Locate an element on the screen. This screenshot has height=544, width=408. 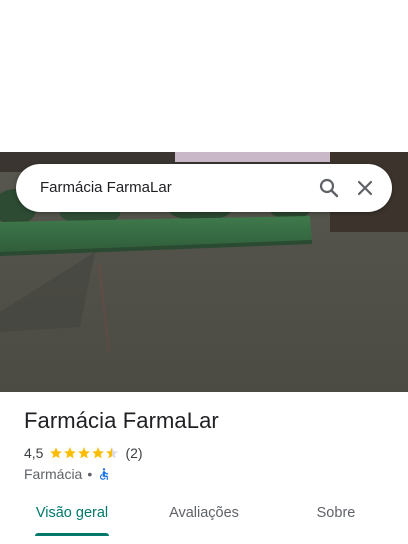
category-row: Farmácia • is located at coordinates (67, 474).